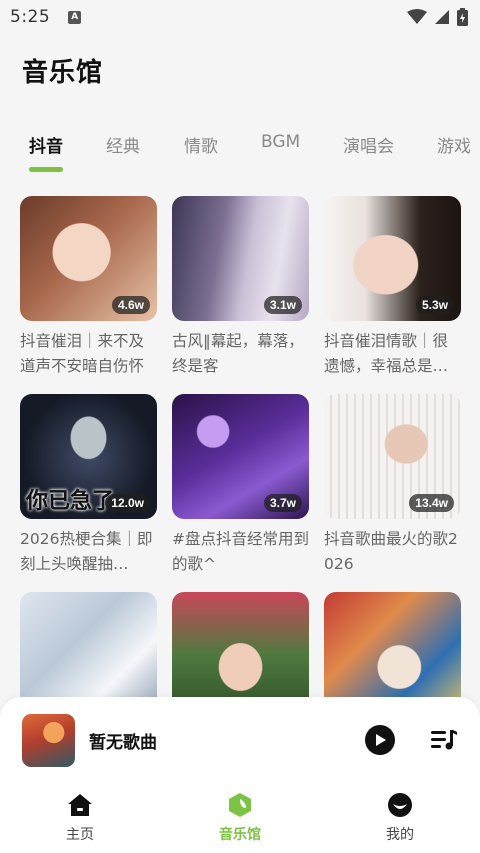 This screenshot has width=480, height=853. What do you see at coordinates (282, 305) in the screenshot?
I see `play-count-badge: 3.1w` at bounding box center [282, 305].